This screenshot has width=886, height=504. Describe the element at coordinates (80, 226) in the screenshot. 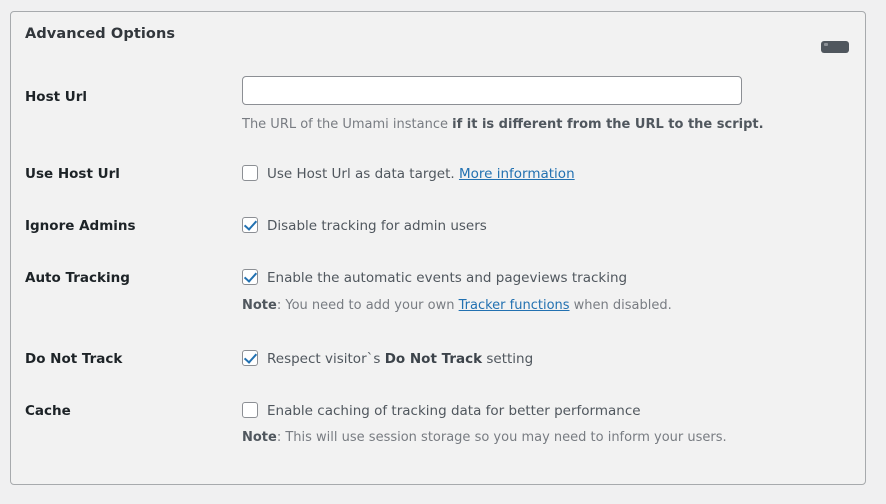

I see `ignore-admins-label: Ignore Admins` at that location.